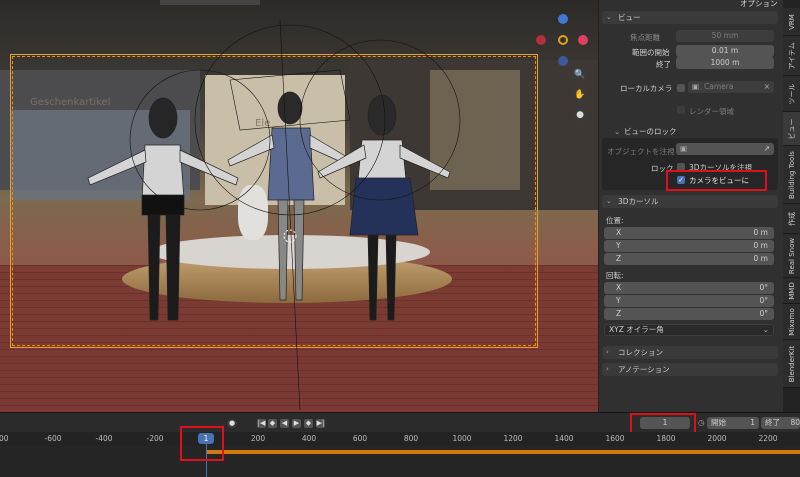 The width and height of the screenshot is (800, 477). Describe the element at coordinates (690, 201) in the screenshot. I see `panel-header-3d-cursor: ⌄ 3Dカーソル` at that location.